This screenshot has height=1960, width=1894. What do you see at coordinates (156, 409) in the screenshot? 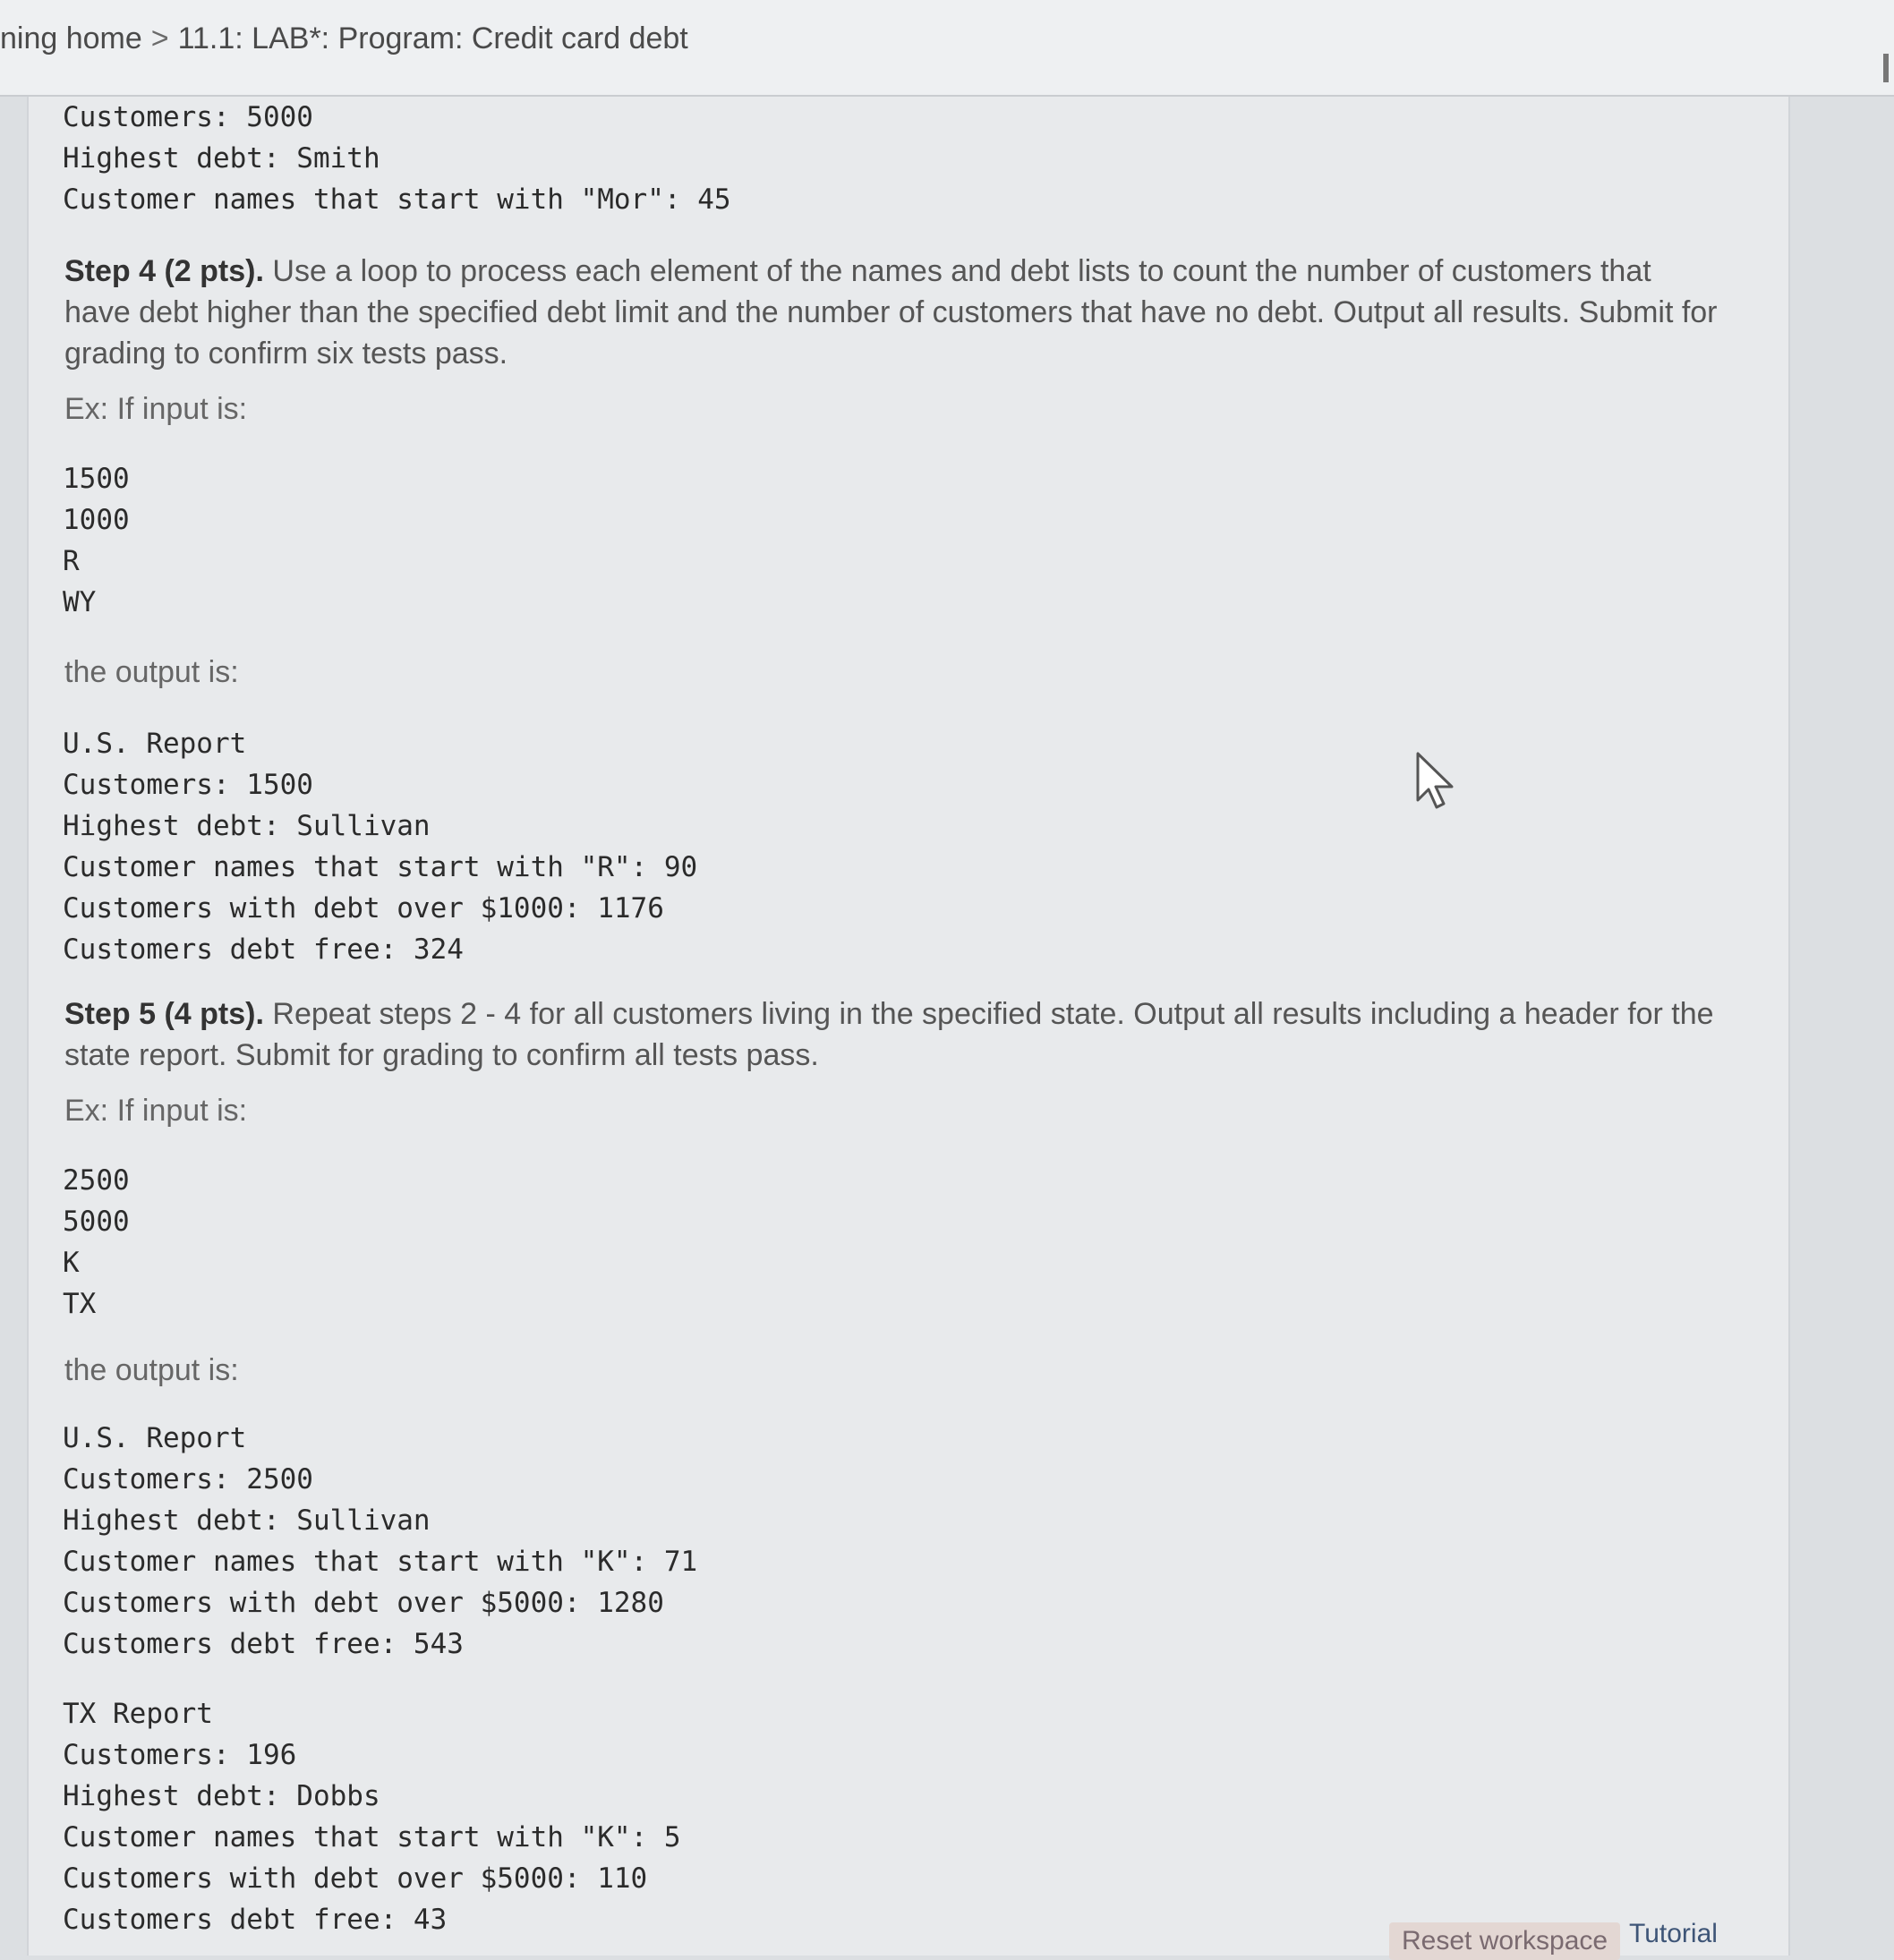
I see `step4-input-label: Ex: If input is:` at bounding box center [156, 409].